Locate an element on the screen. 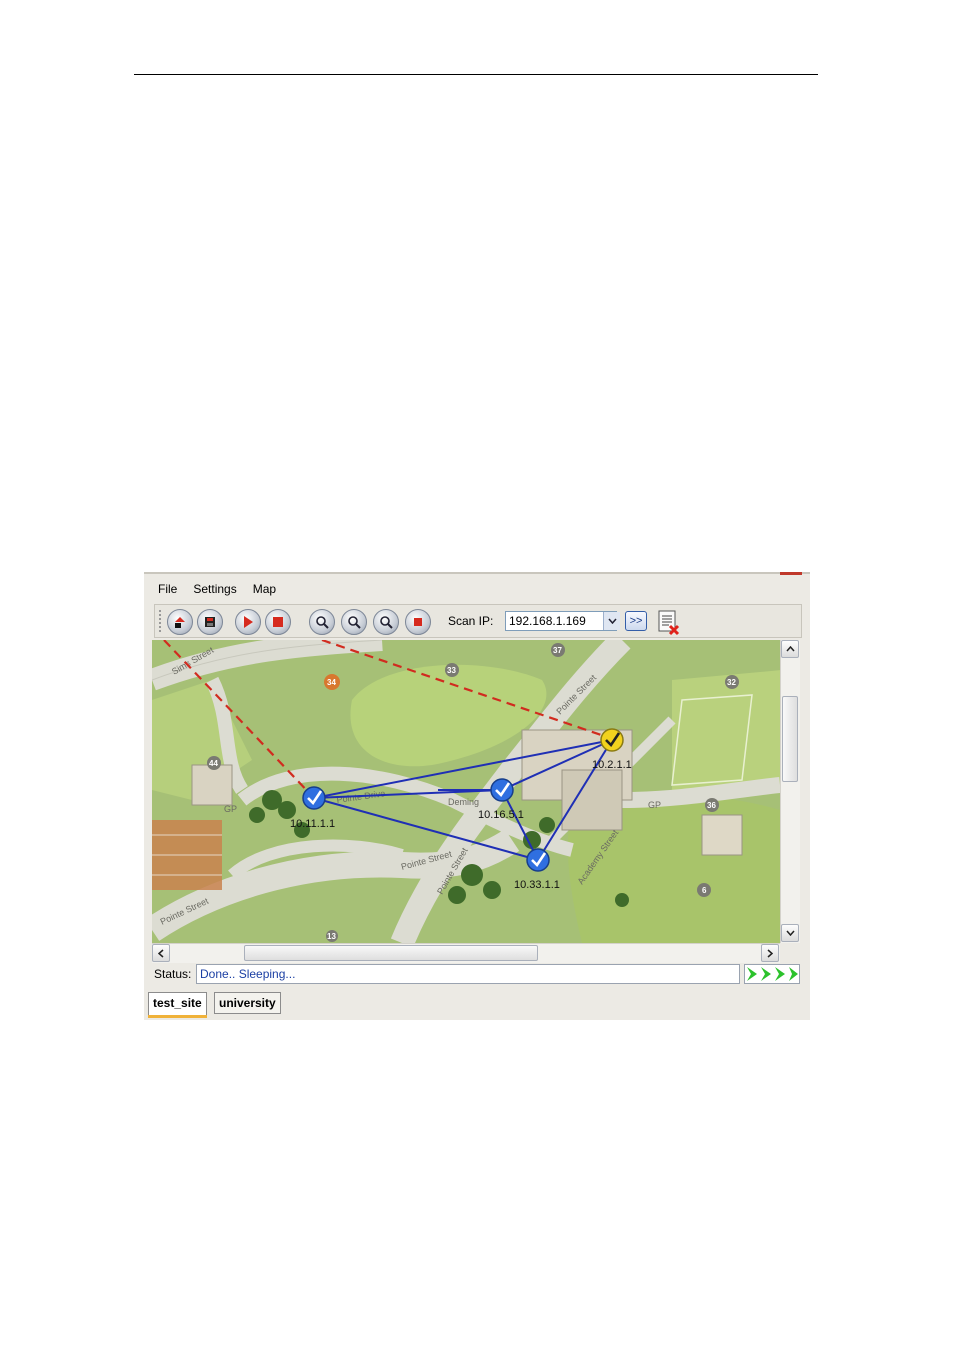 This screenshot has height=1349, width=954. toolbar: Scan IP: >> is located at coordinates (478, 621).